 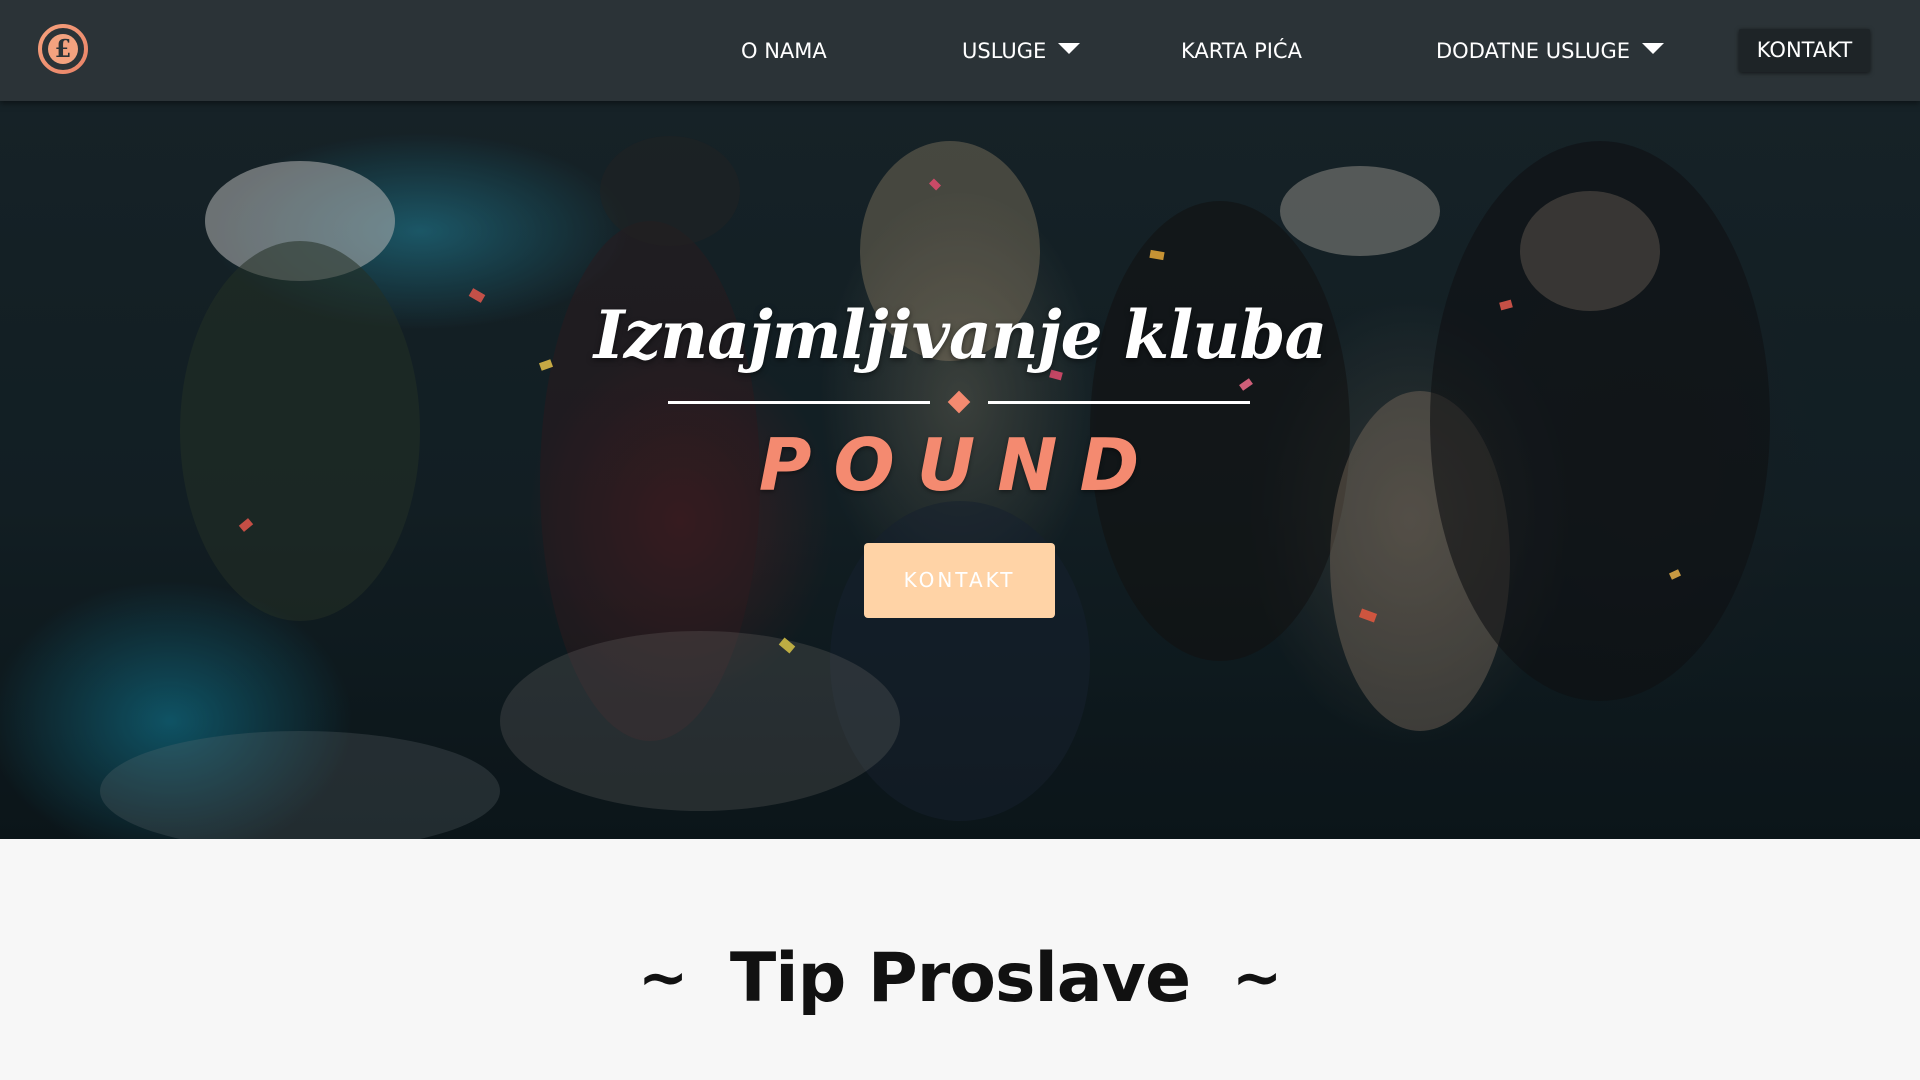 What do you see at coordinates (1119, 402) in the screenshot?
I see `hero-divider-right` at bounding box center [1119, 402].